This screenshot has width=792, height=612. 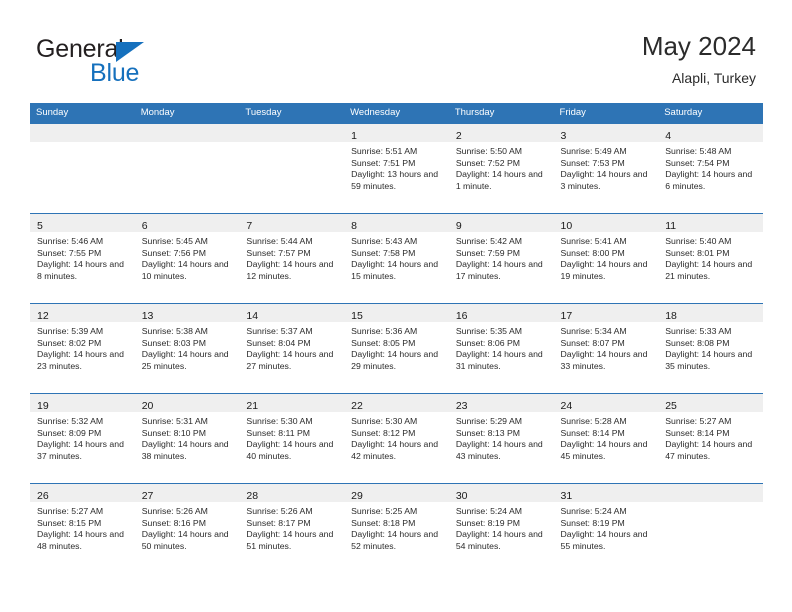 I want to click on sunset-text: Sunset: 8:03 PM, so click(x=173, y=342).